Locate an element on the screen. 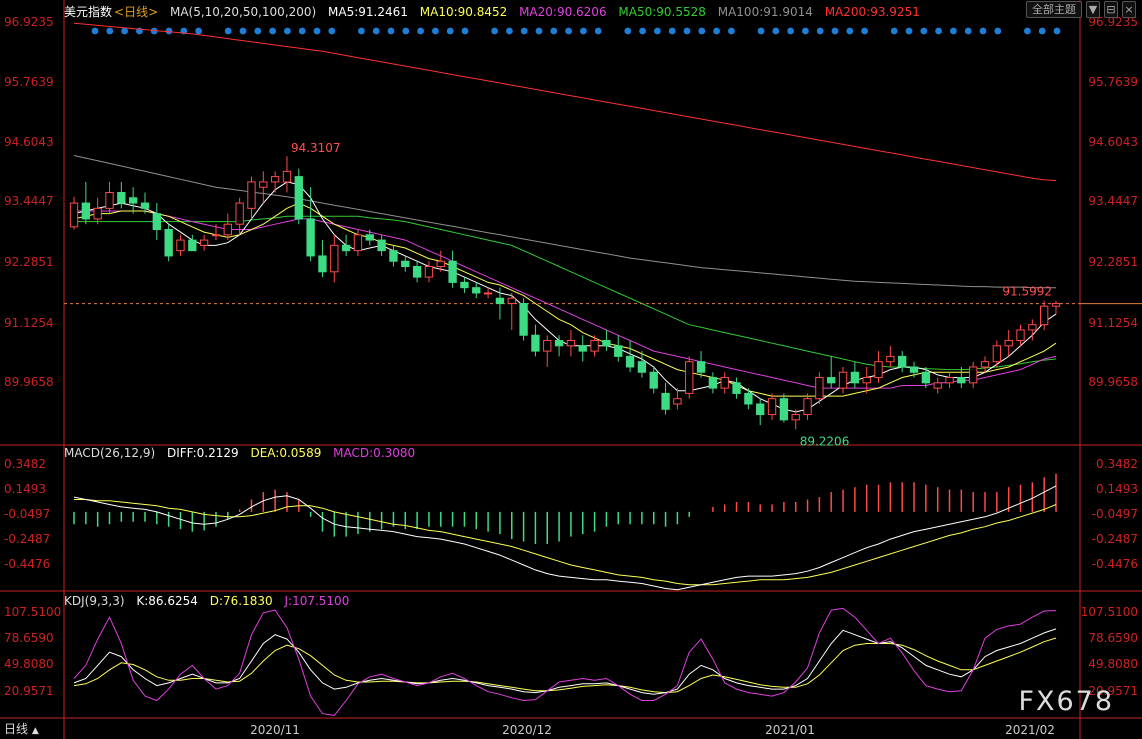 The image size is (1142, 739). kdj-d-line is located at coordinates (565, 665).